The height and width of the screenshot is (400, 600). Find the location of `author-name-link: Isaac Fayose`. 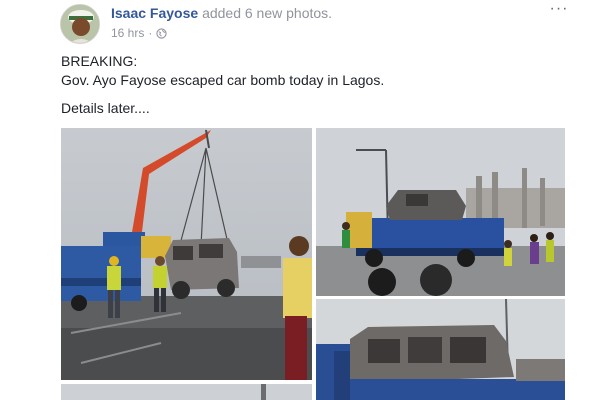

author-name-link: Isaac Fayose is located at coordinates (154, 13).